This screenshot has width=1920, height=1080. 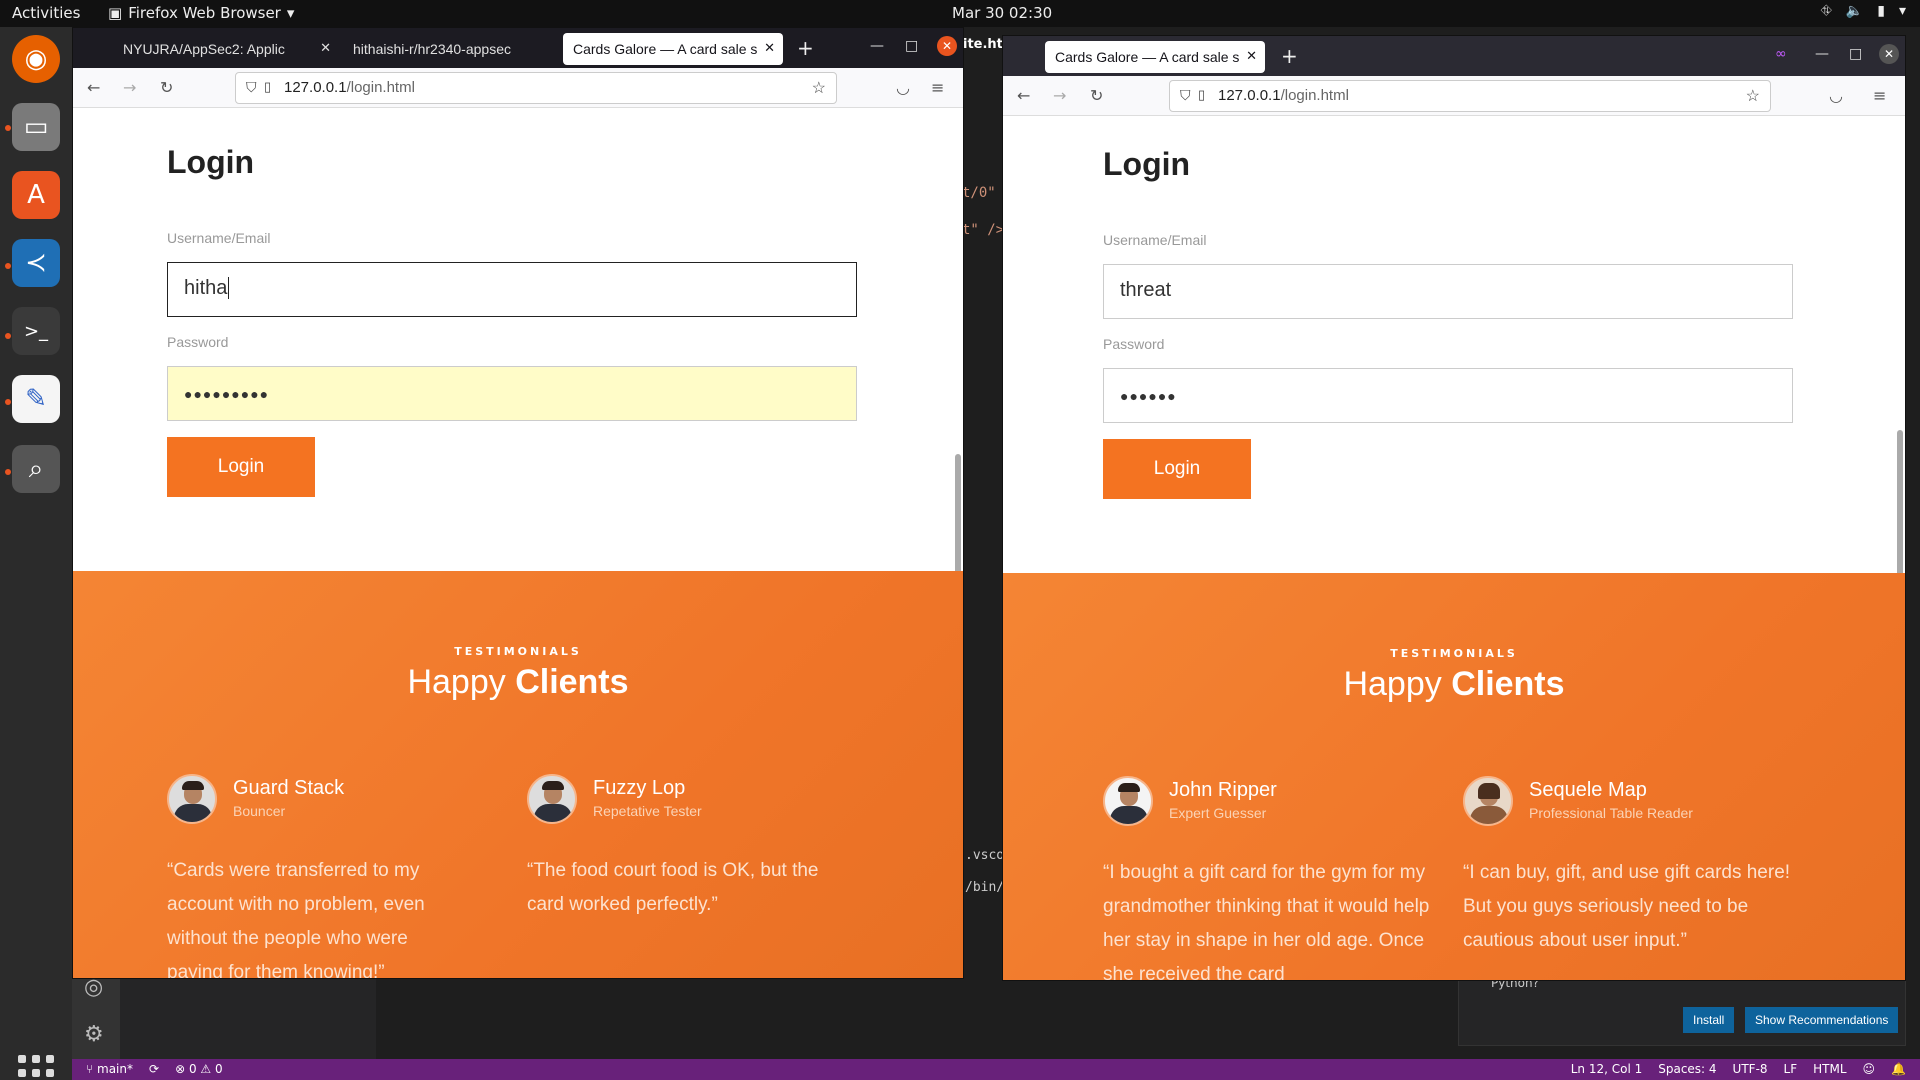 I want to click on gear-icon: ⚙, so click(x=94, y=1034).